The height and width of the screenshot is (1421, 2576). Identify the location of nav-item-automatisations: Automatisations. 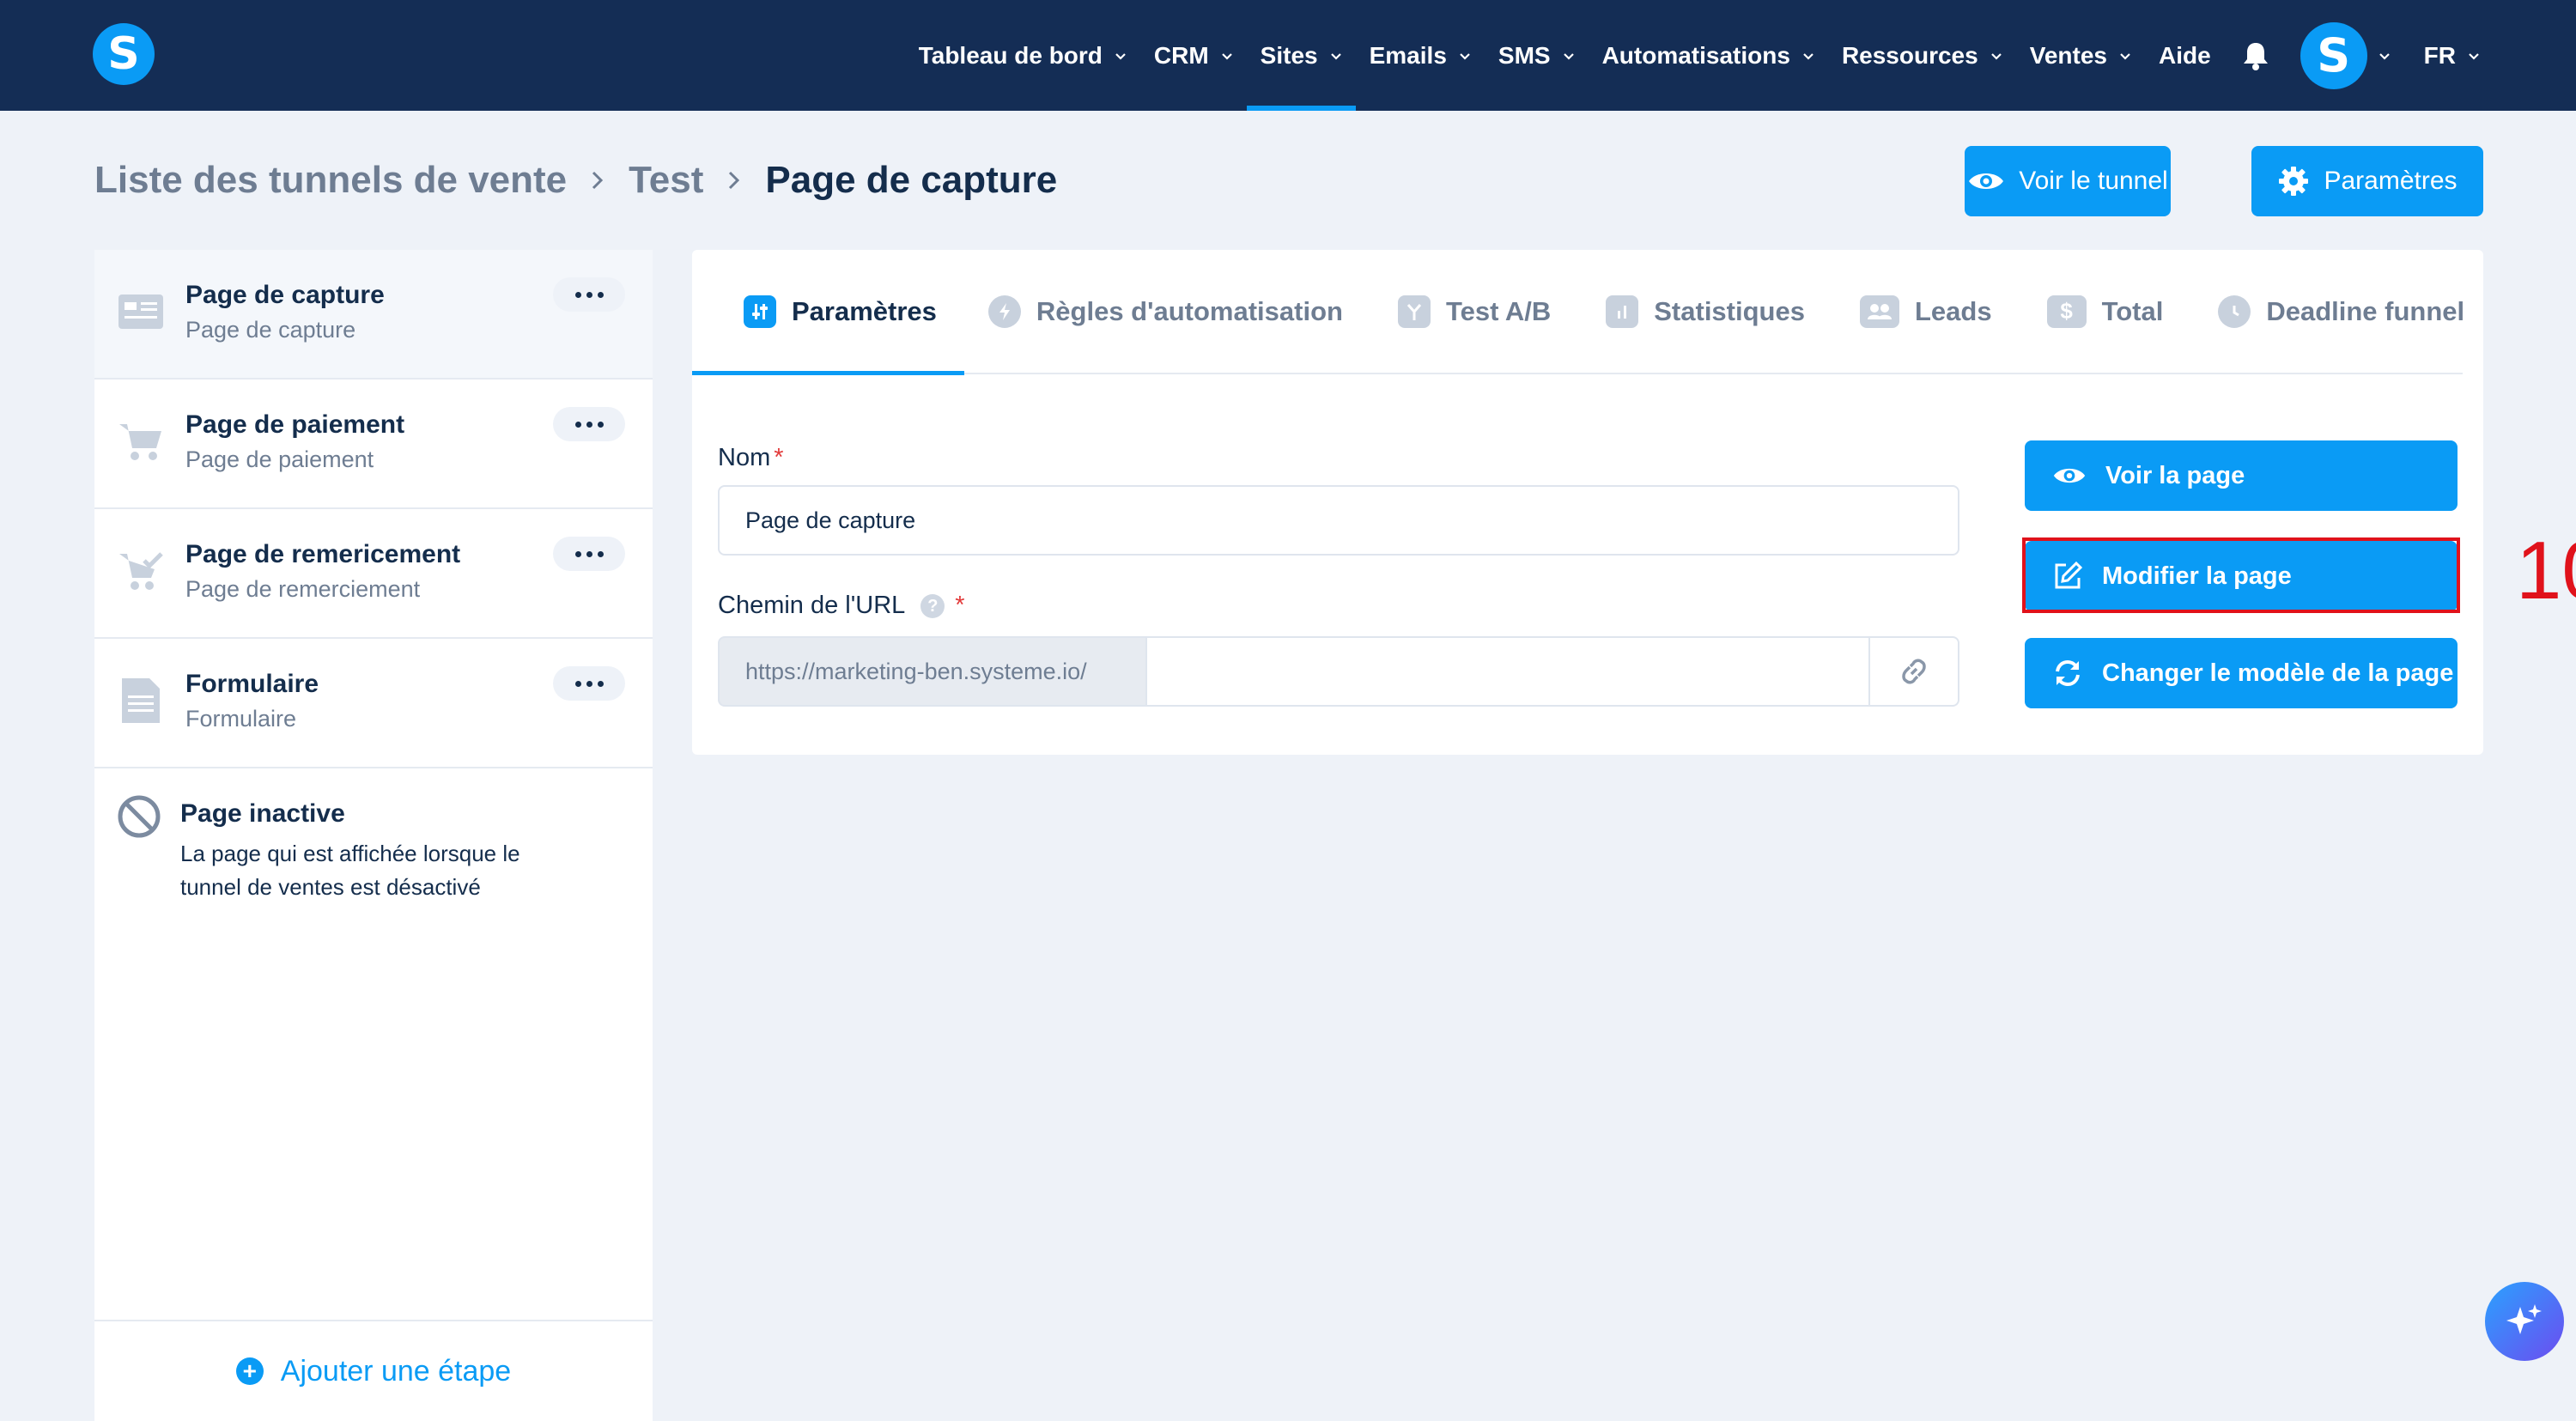
(1708, 56).